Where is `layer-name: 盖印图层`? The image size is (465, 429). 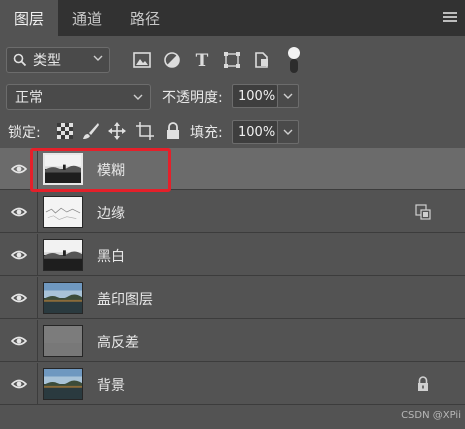 layer-name: 盖印图层 is located at coordinates (125, 299).